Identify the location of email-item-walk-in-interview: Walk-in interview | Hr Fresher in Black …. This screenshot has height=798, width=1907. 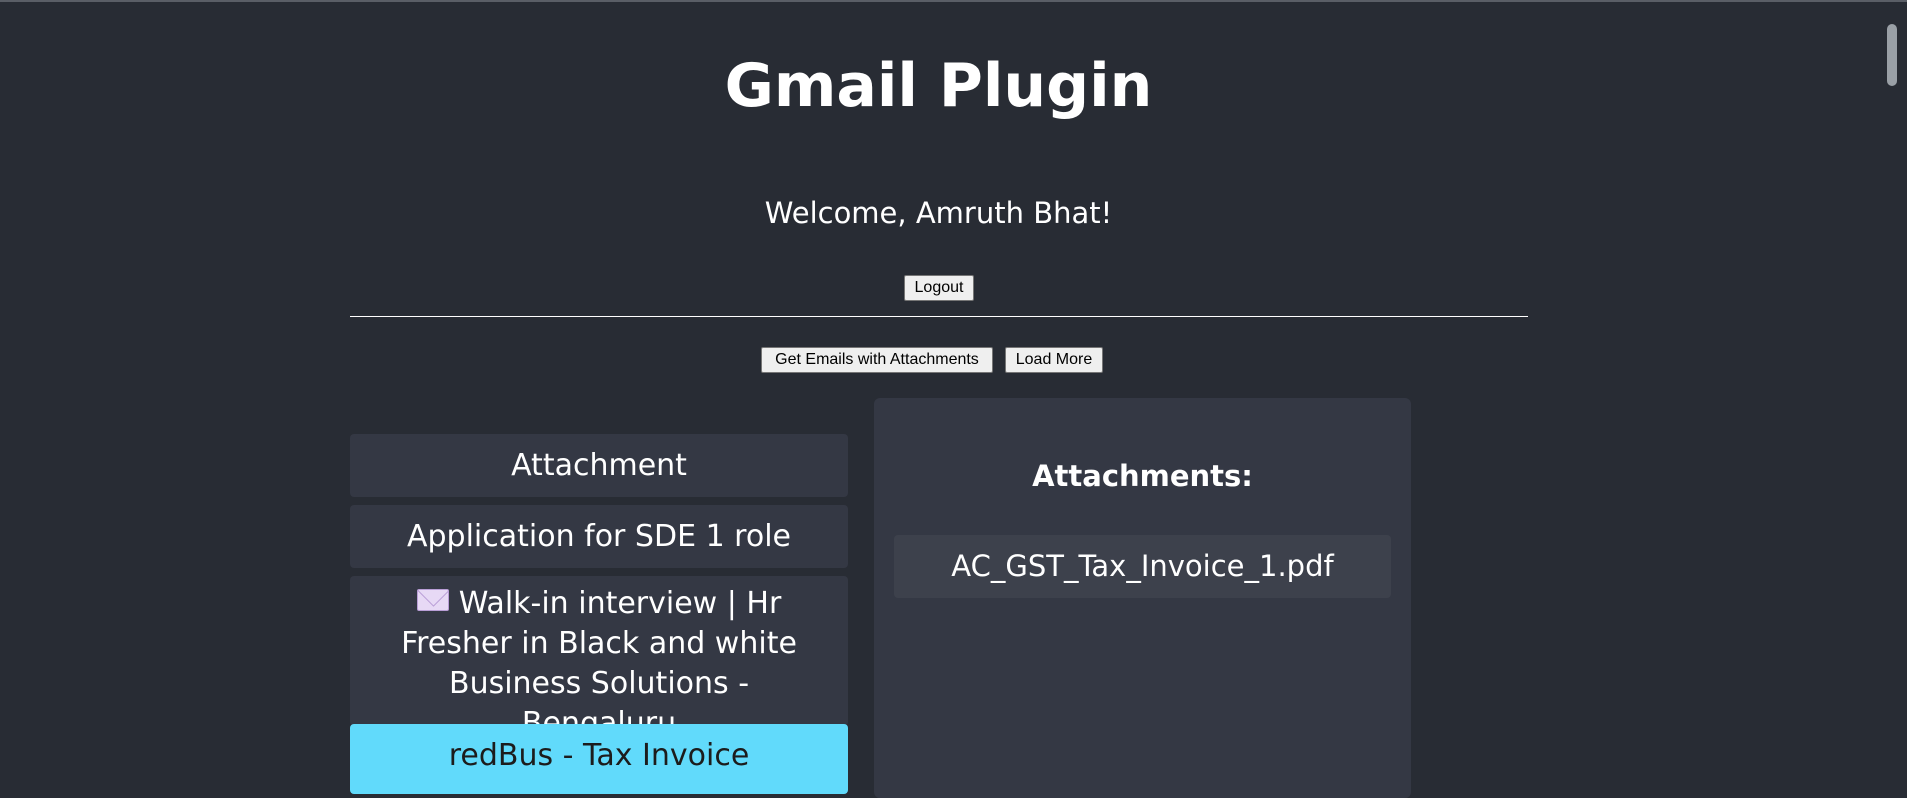
(599, 658).